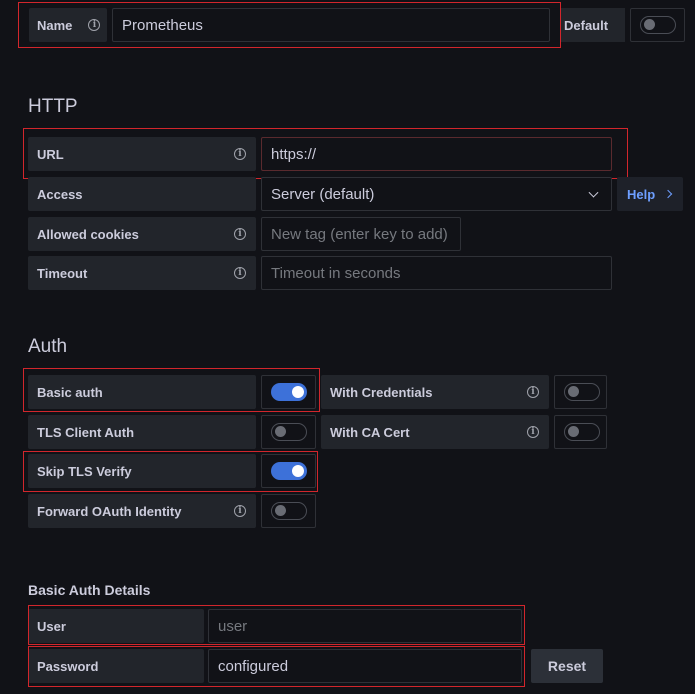  I want to click on with-credentials-toggle, so click(582, 392).